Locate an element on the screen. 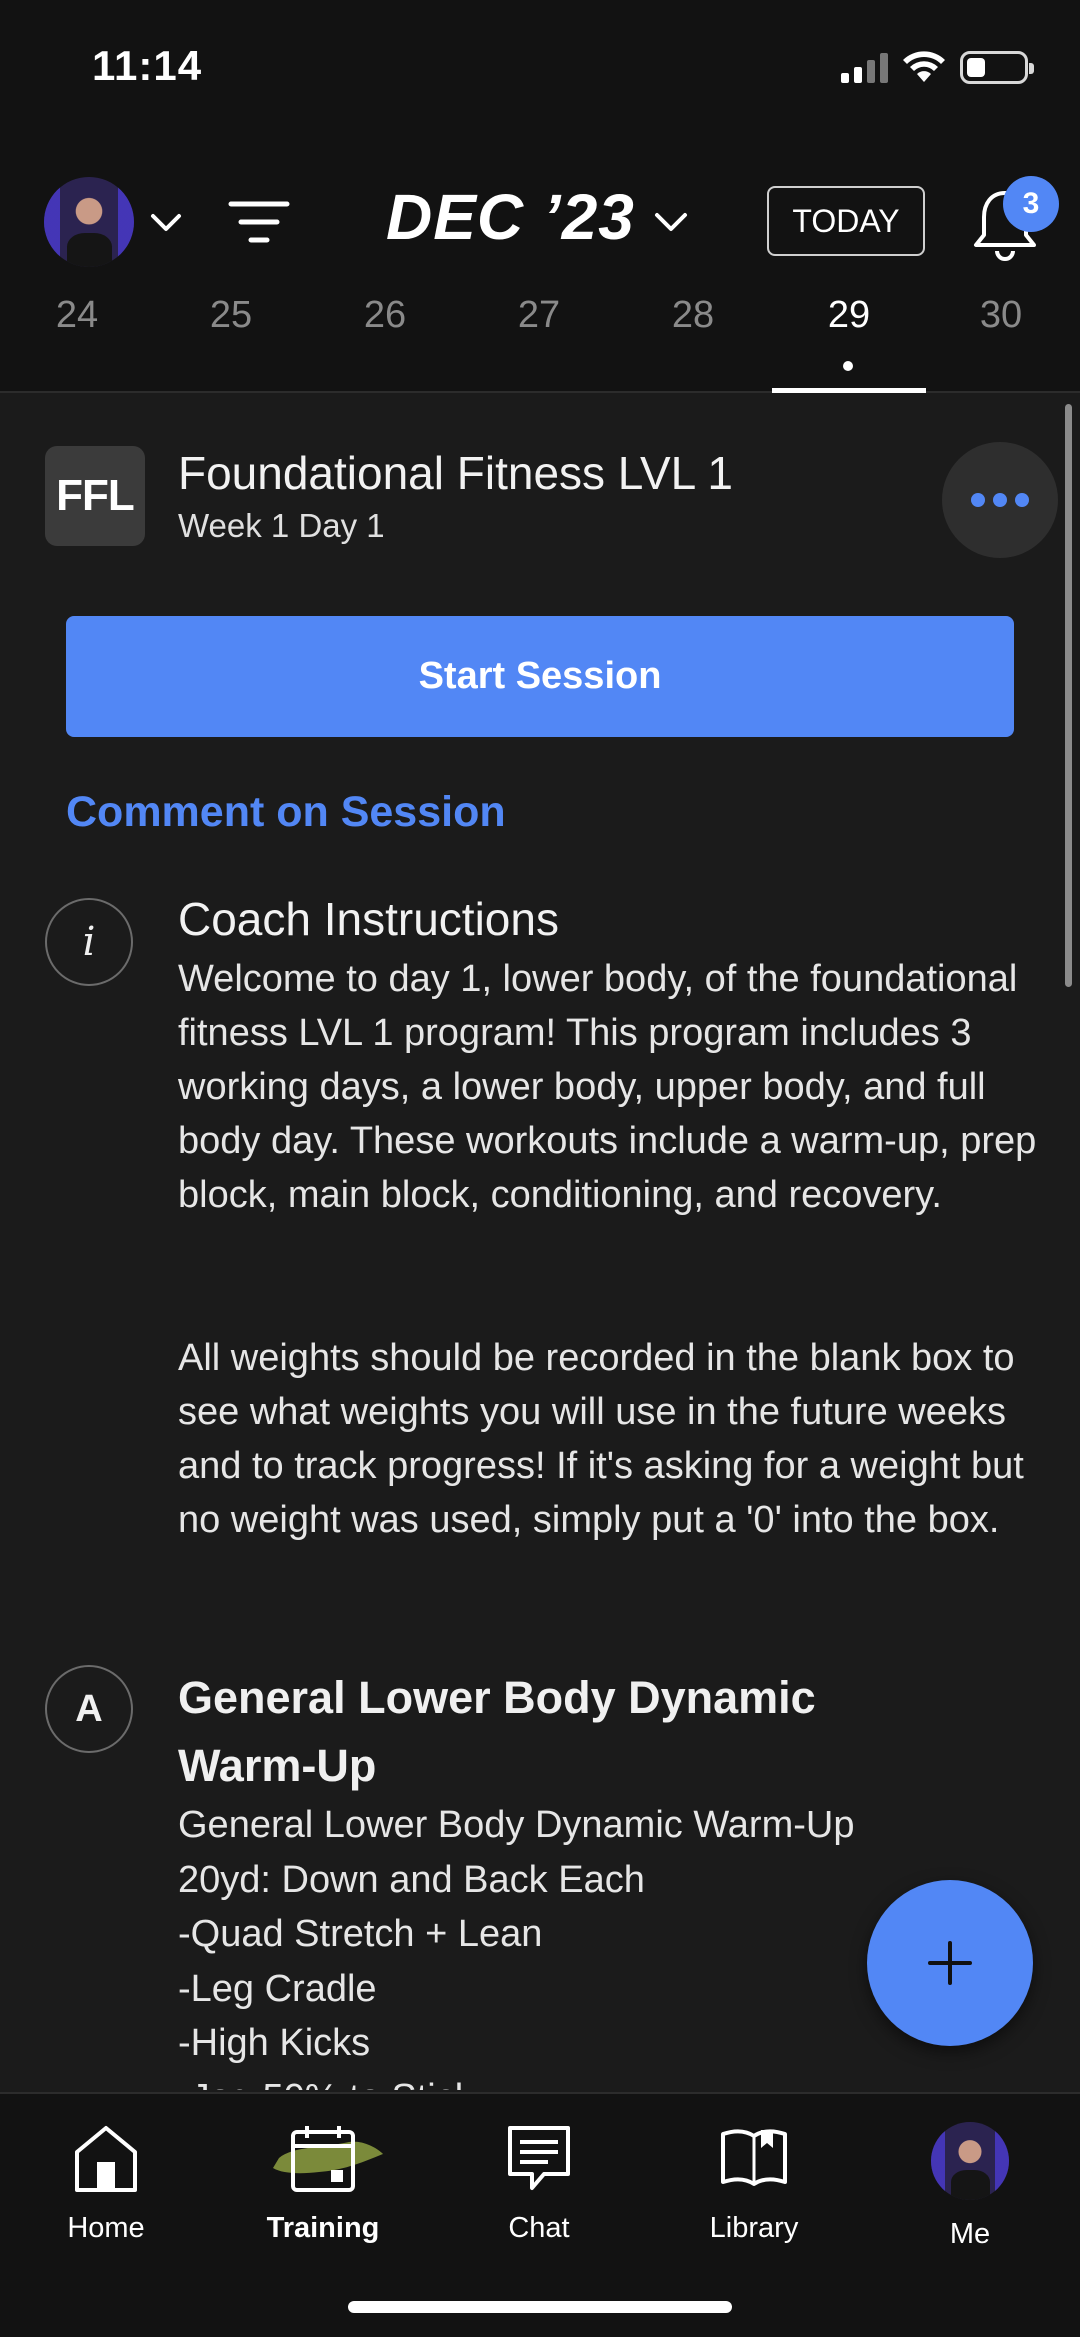 The image size is (1080, 2337). info-icon: i is located at coordinates (89, 942).